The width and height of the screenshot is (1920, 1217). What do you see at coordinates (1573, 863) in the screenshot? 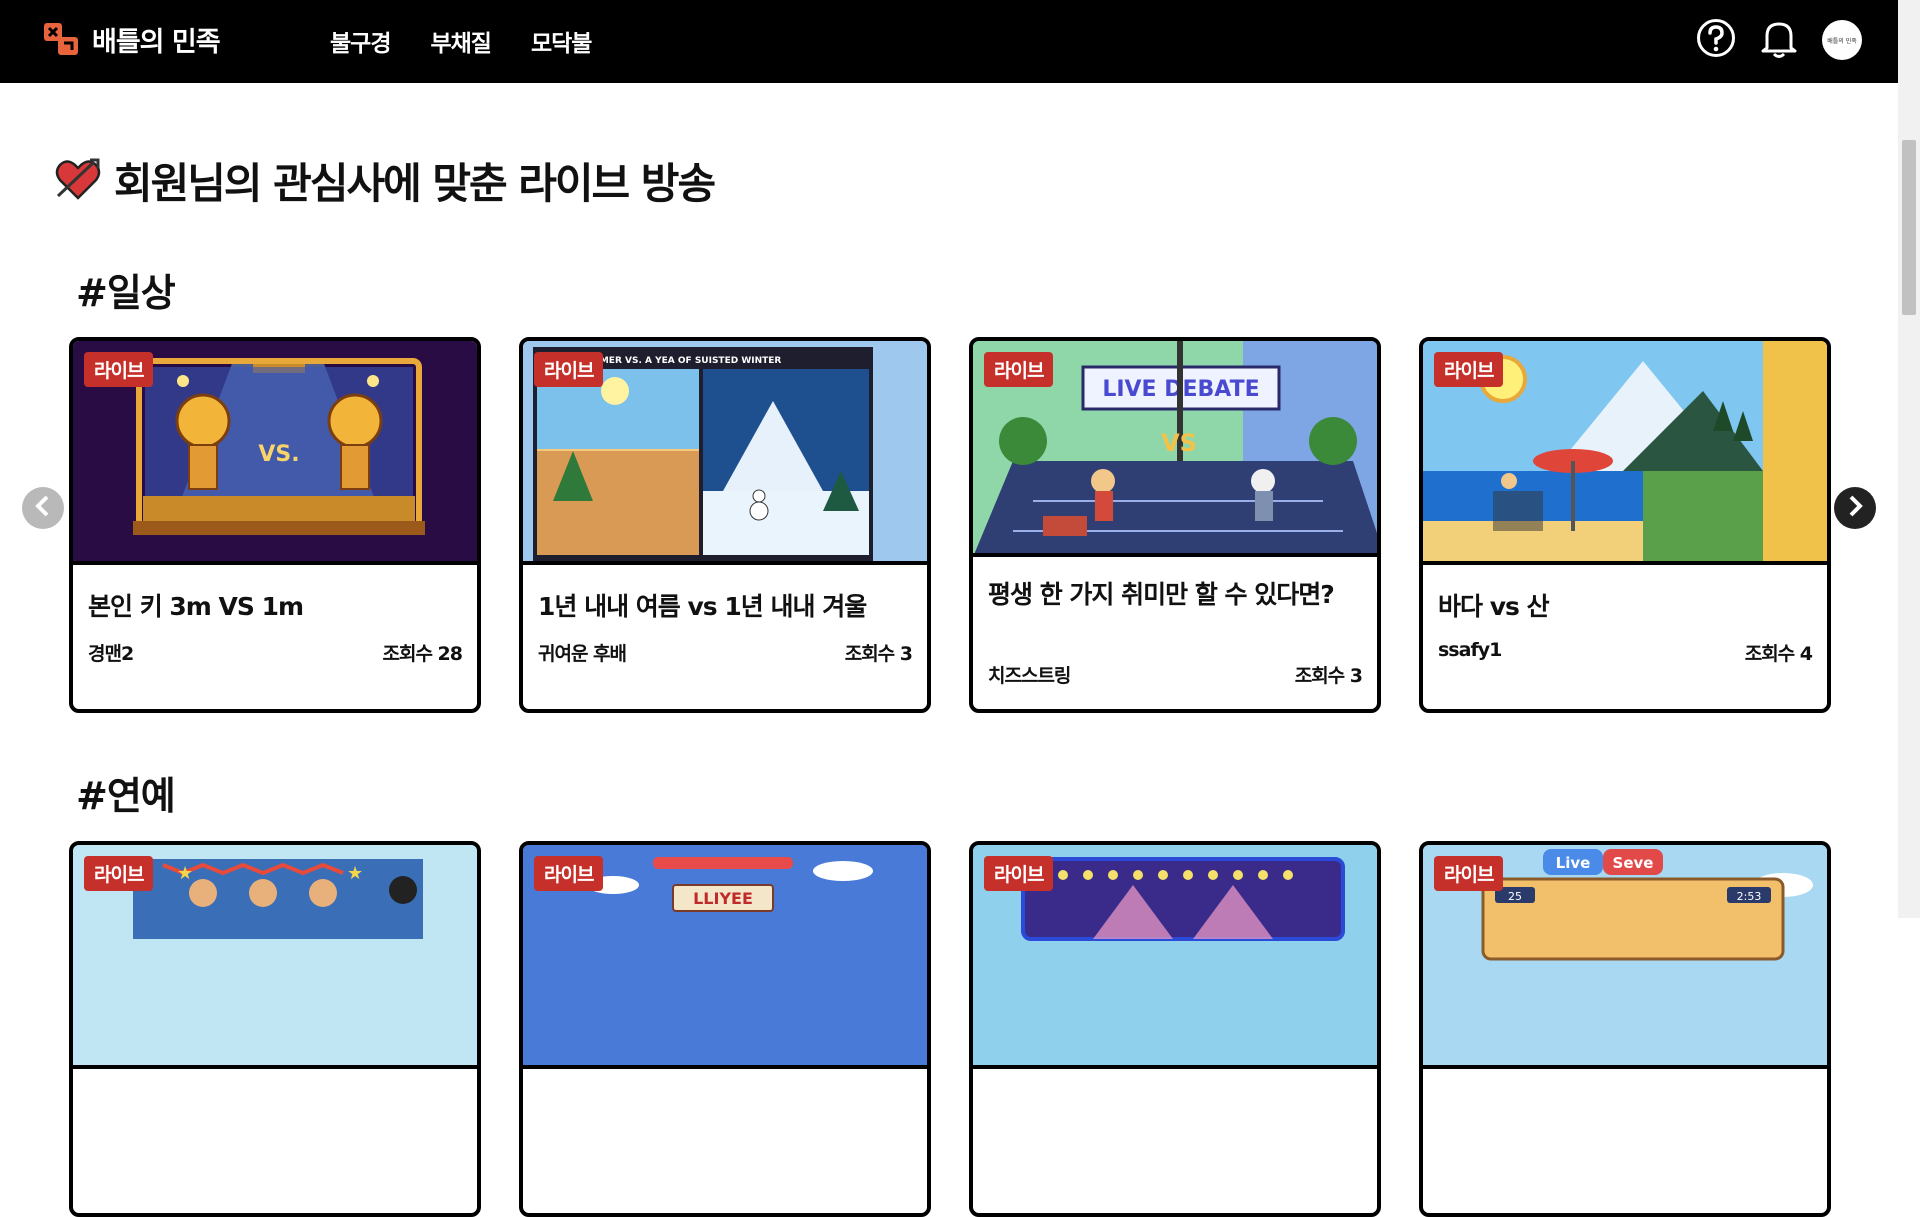
I see `card-image-tab-live: Live` at bounding box center [1573, 863].